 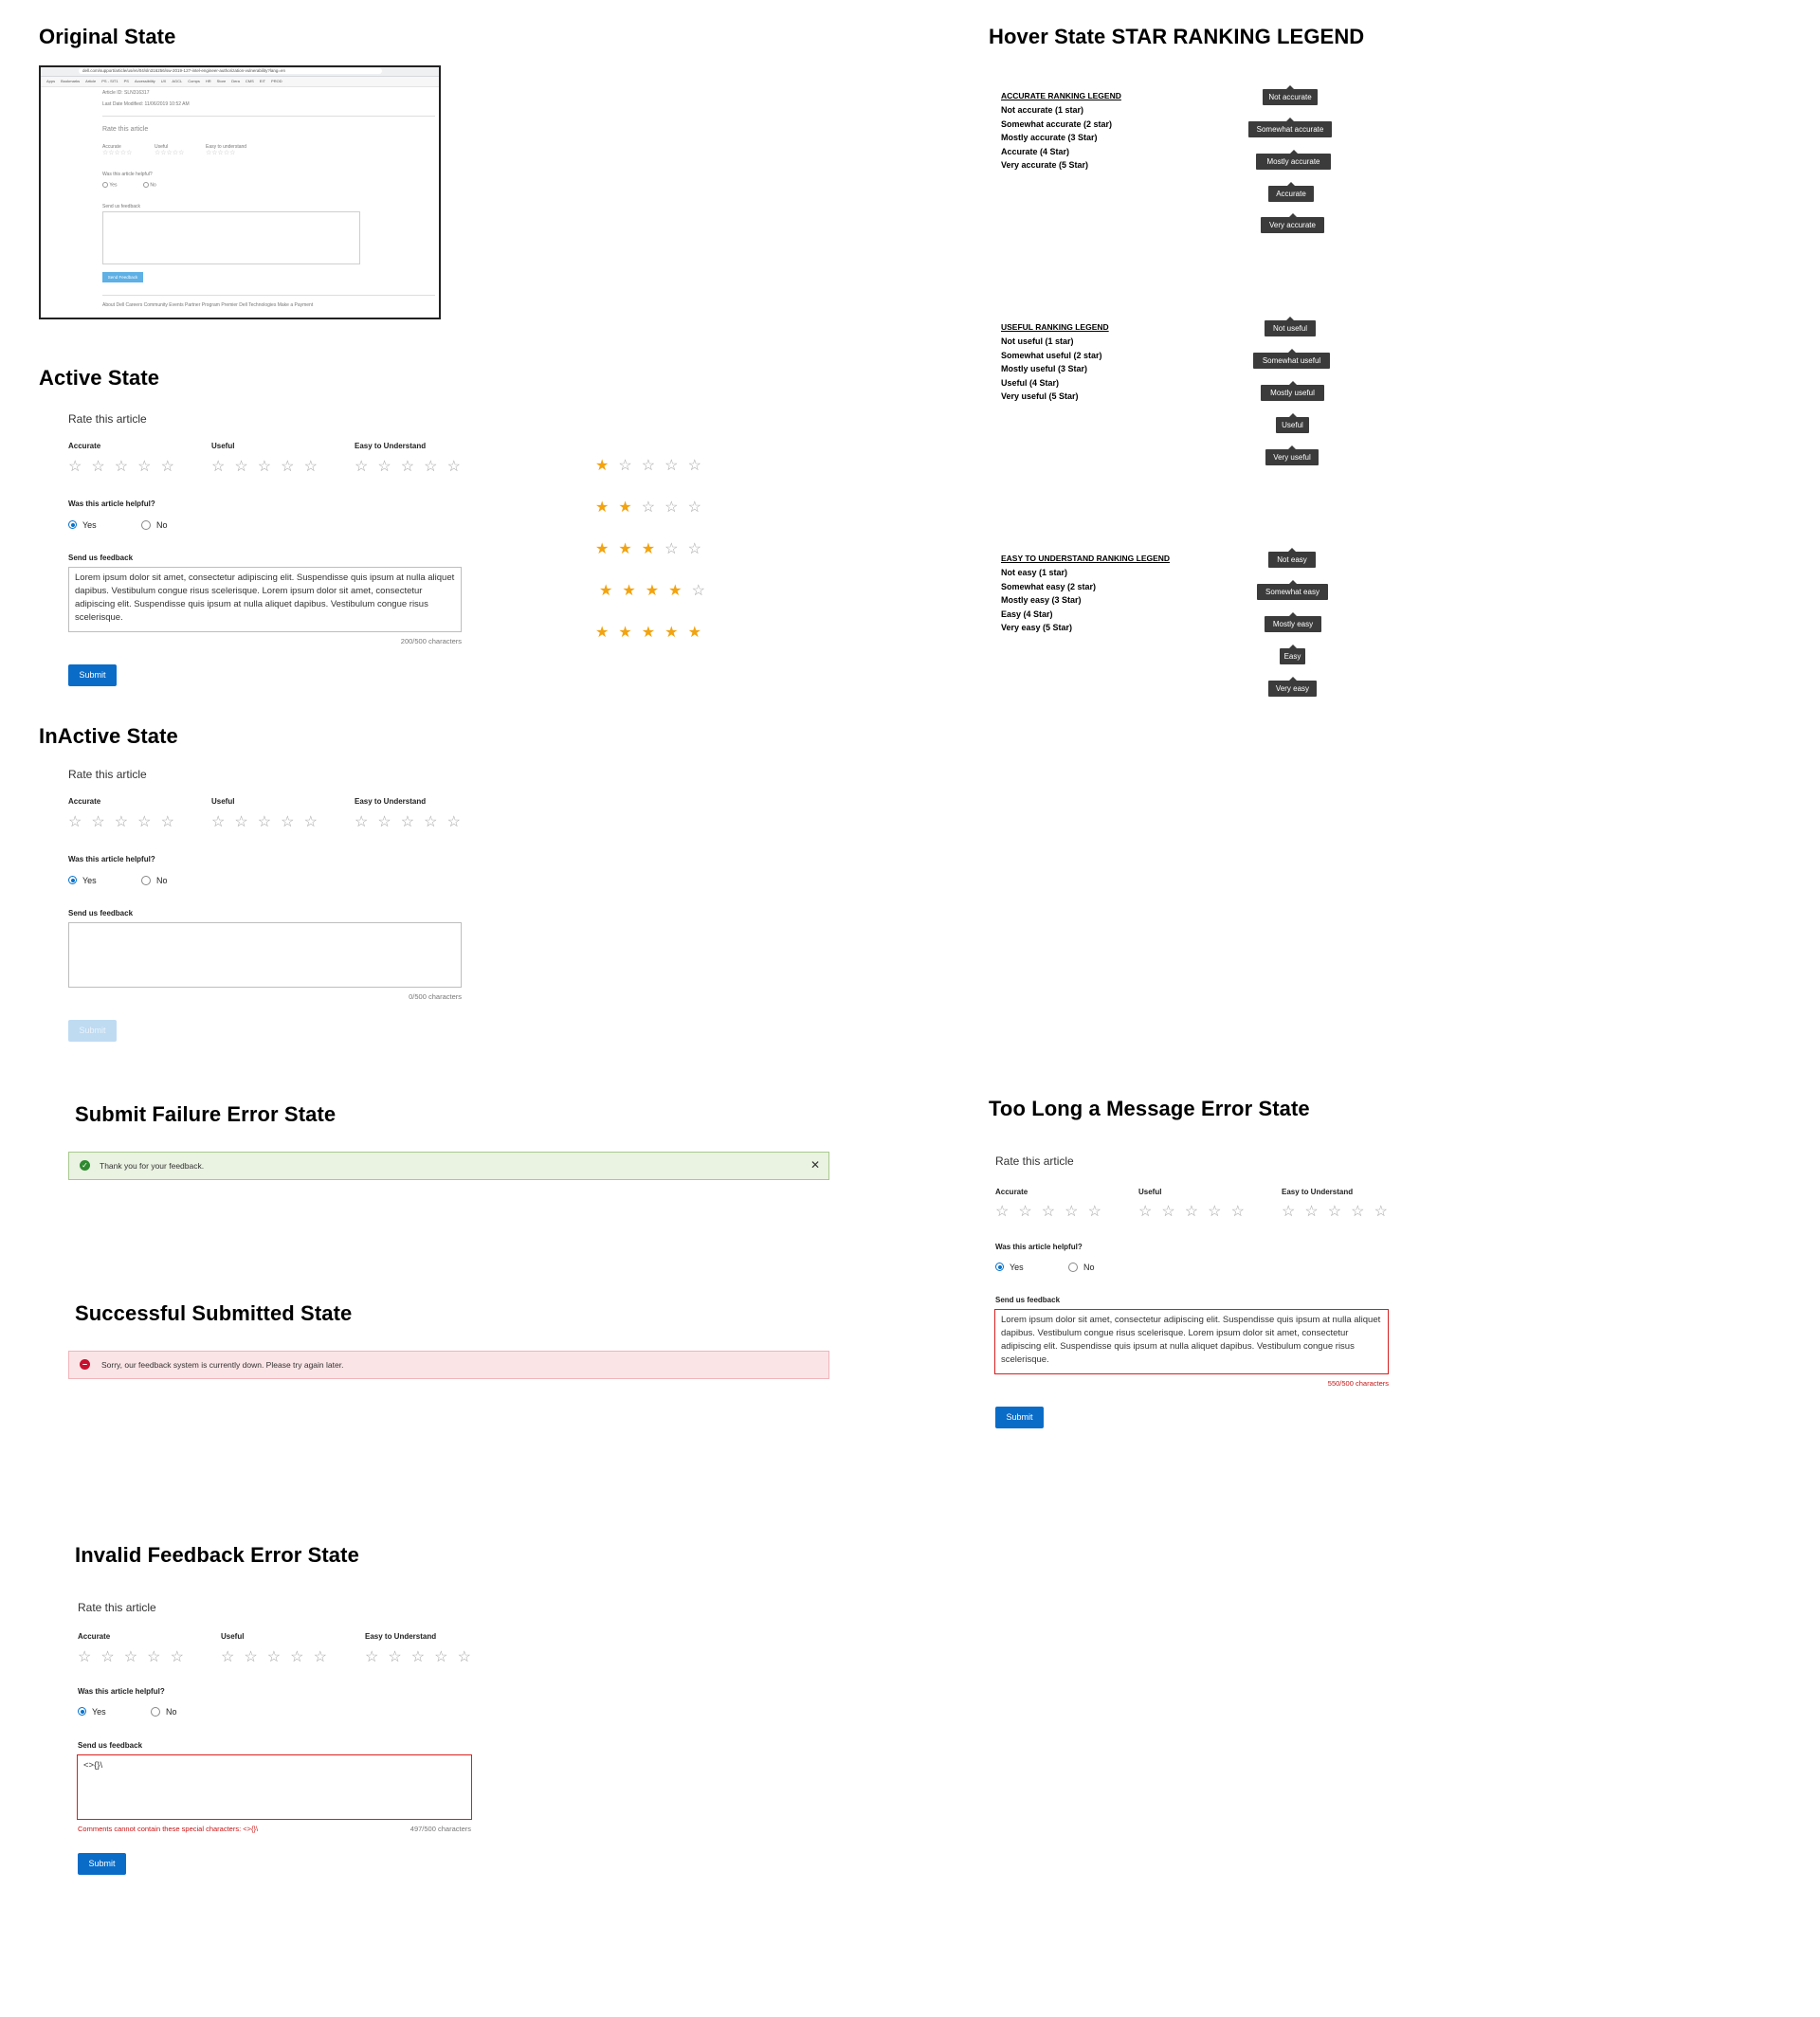 I want to click on active-submit-button: Submit, so click(x=92, y=675).